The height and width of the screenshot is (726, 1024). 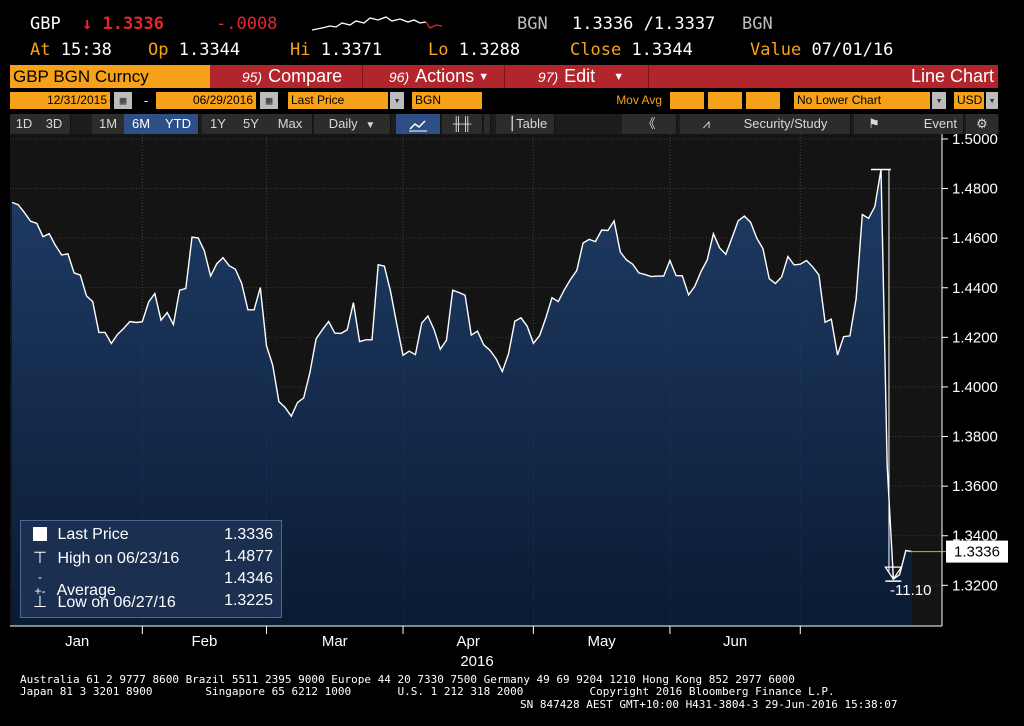 I want to click on legend-row-last: Last Price 1.3336, so click(x=152, y=537).